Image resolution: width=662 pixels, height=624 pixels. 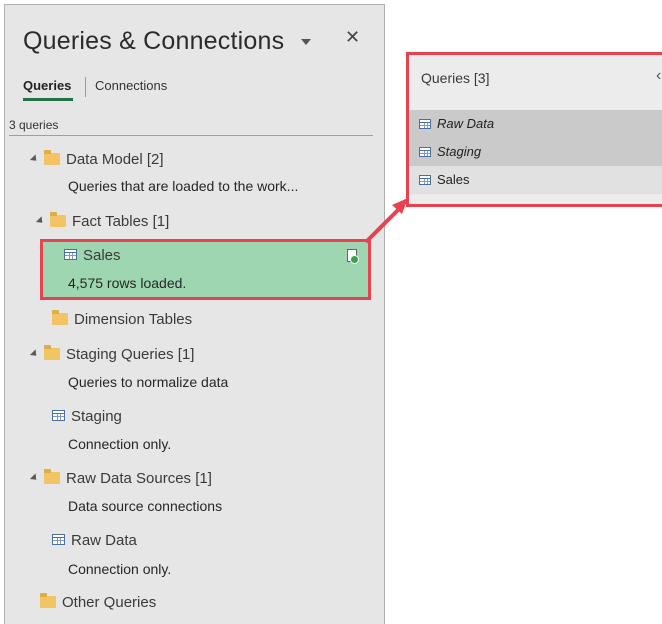 What do you see at coordinates (130, 354) in the screenshot?
I see `group-label: Staging Queries [1]` at bounding box center [130, 354].